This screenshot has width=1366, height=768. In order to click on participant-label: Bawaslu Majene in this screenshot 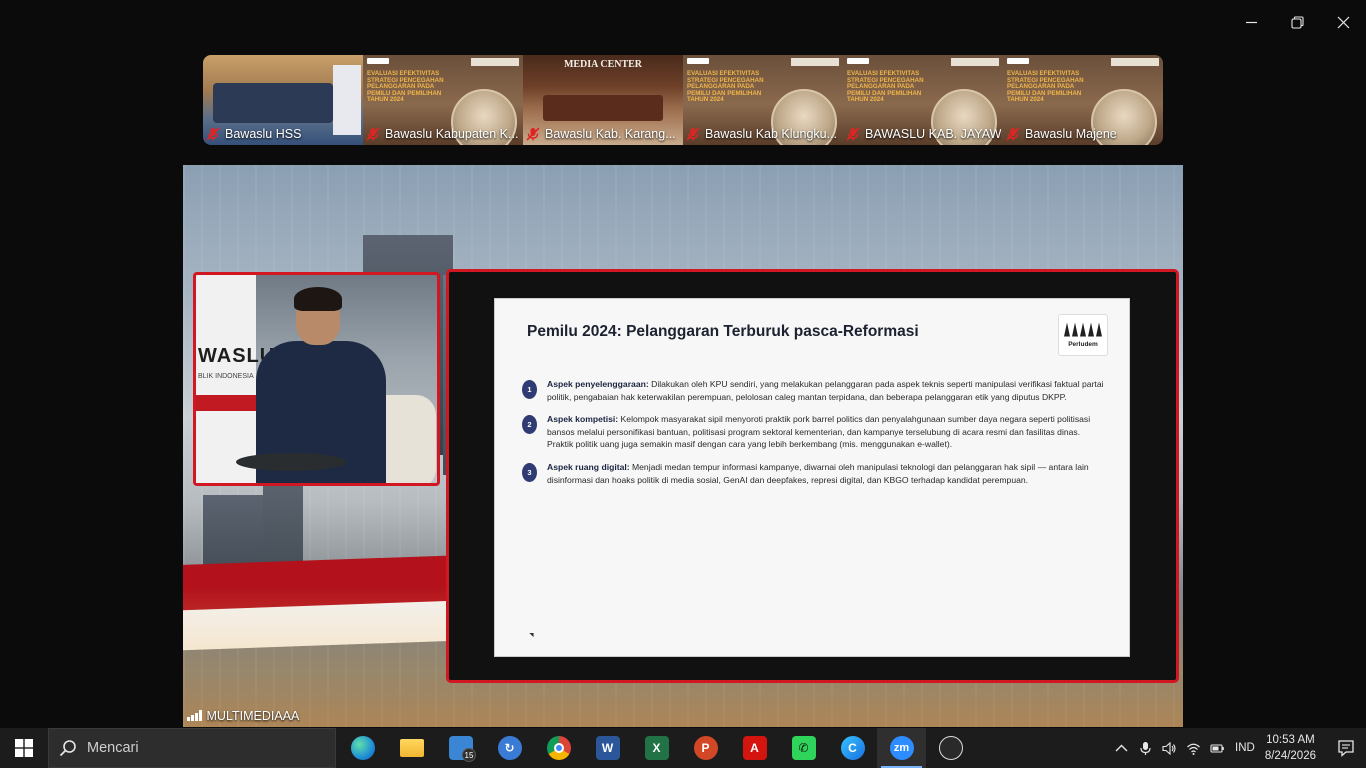, I will do `click(1083, 134)`.